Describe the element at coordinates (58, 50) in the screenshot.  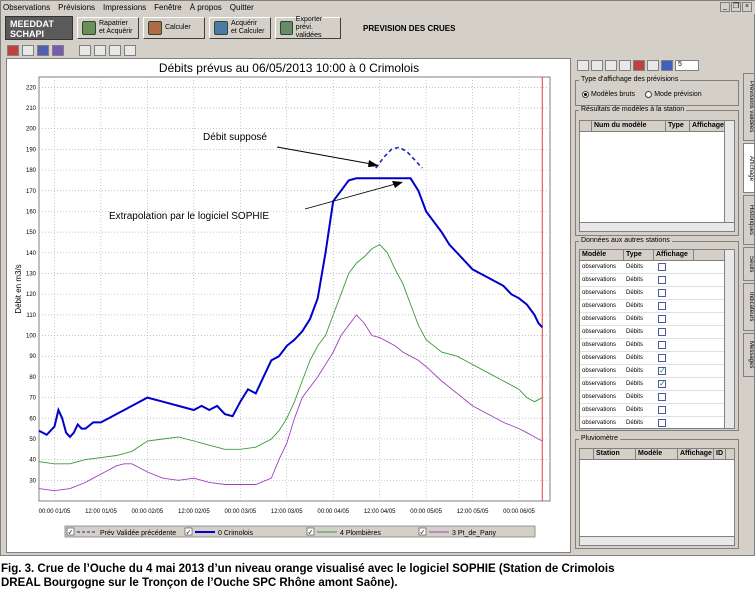
I see `grid-icon` at that location.